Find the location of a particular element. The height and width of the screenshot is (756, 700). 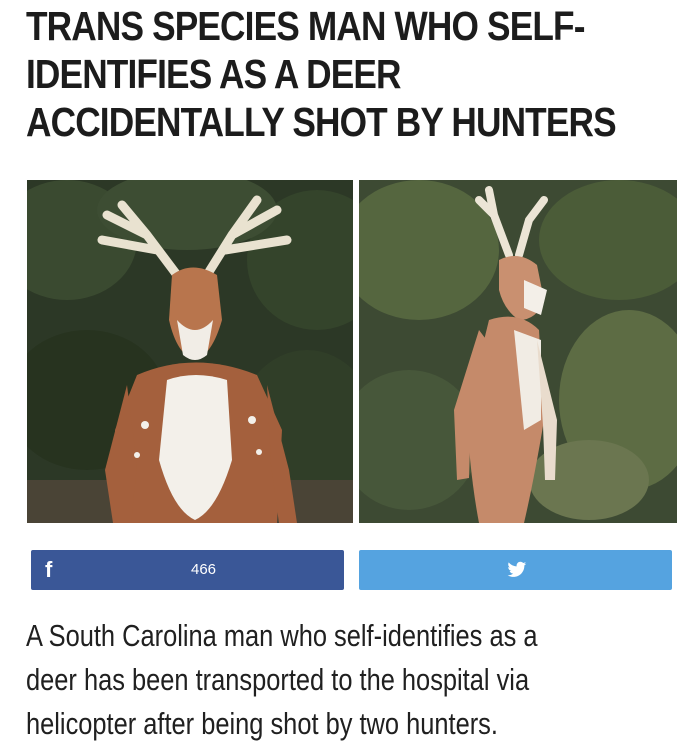

headline-line: ACCIDENTALLY SHOT BY HUNTERS is located at coordinates (321, 122).